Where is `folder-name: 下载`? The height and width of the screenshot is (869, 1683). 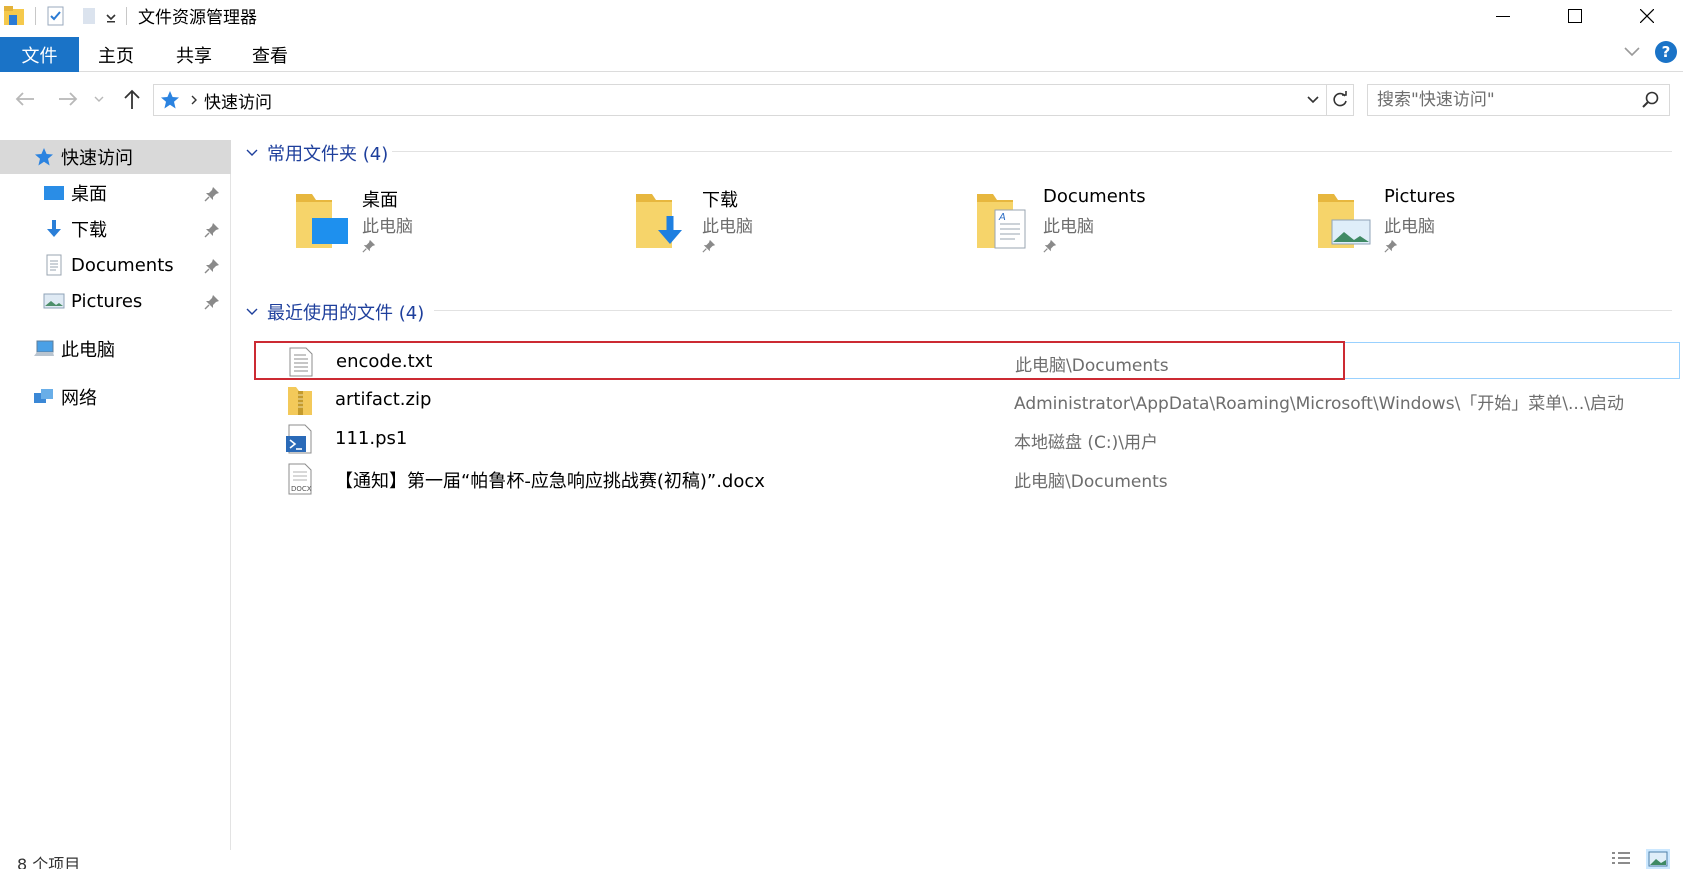 folder-name: 下载 is located at coordinates (720, 200).